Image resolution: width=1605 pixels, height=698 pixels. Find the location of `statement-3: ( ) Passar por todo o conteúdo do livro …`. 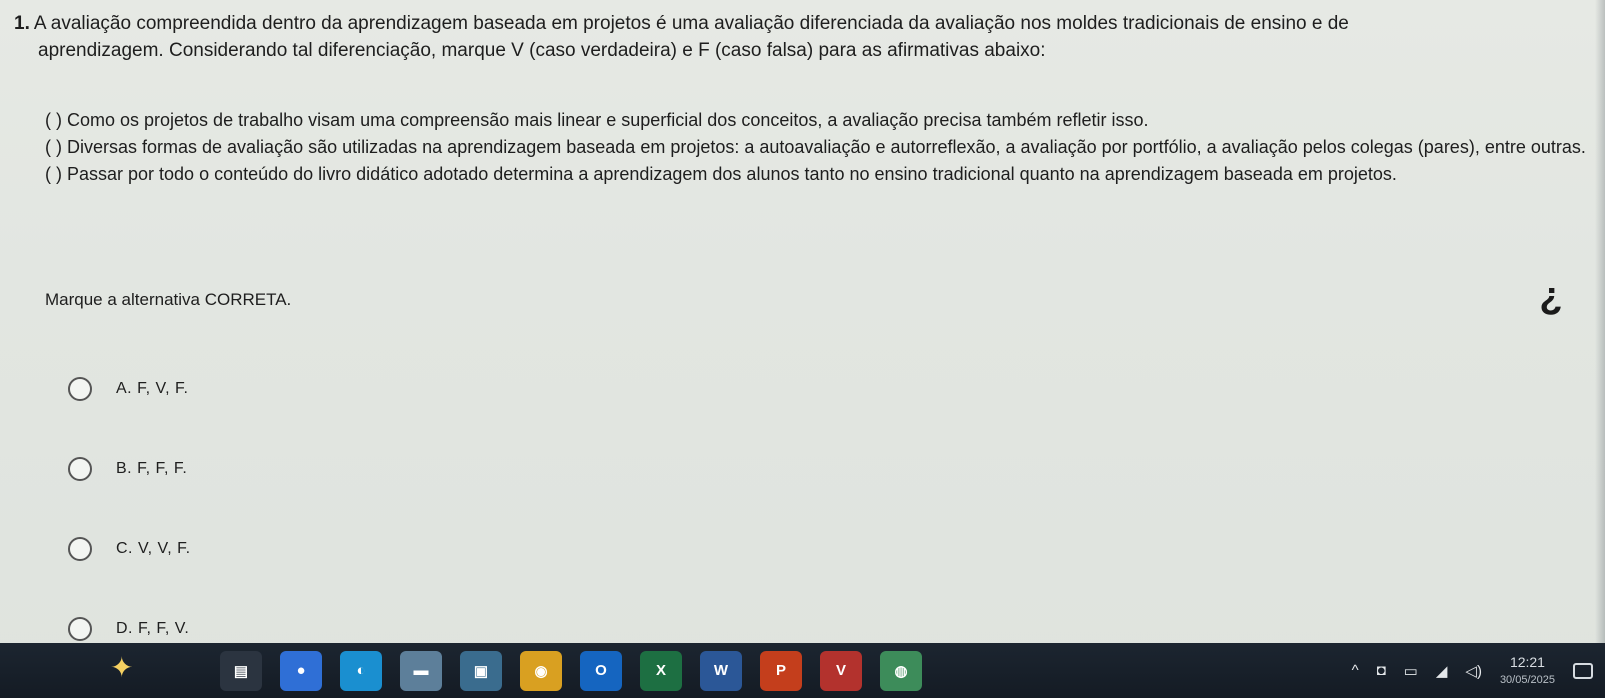

statement-3: ( ) Passar por todo o conteúdo do livro … is located at coordinates (721, 174).